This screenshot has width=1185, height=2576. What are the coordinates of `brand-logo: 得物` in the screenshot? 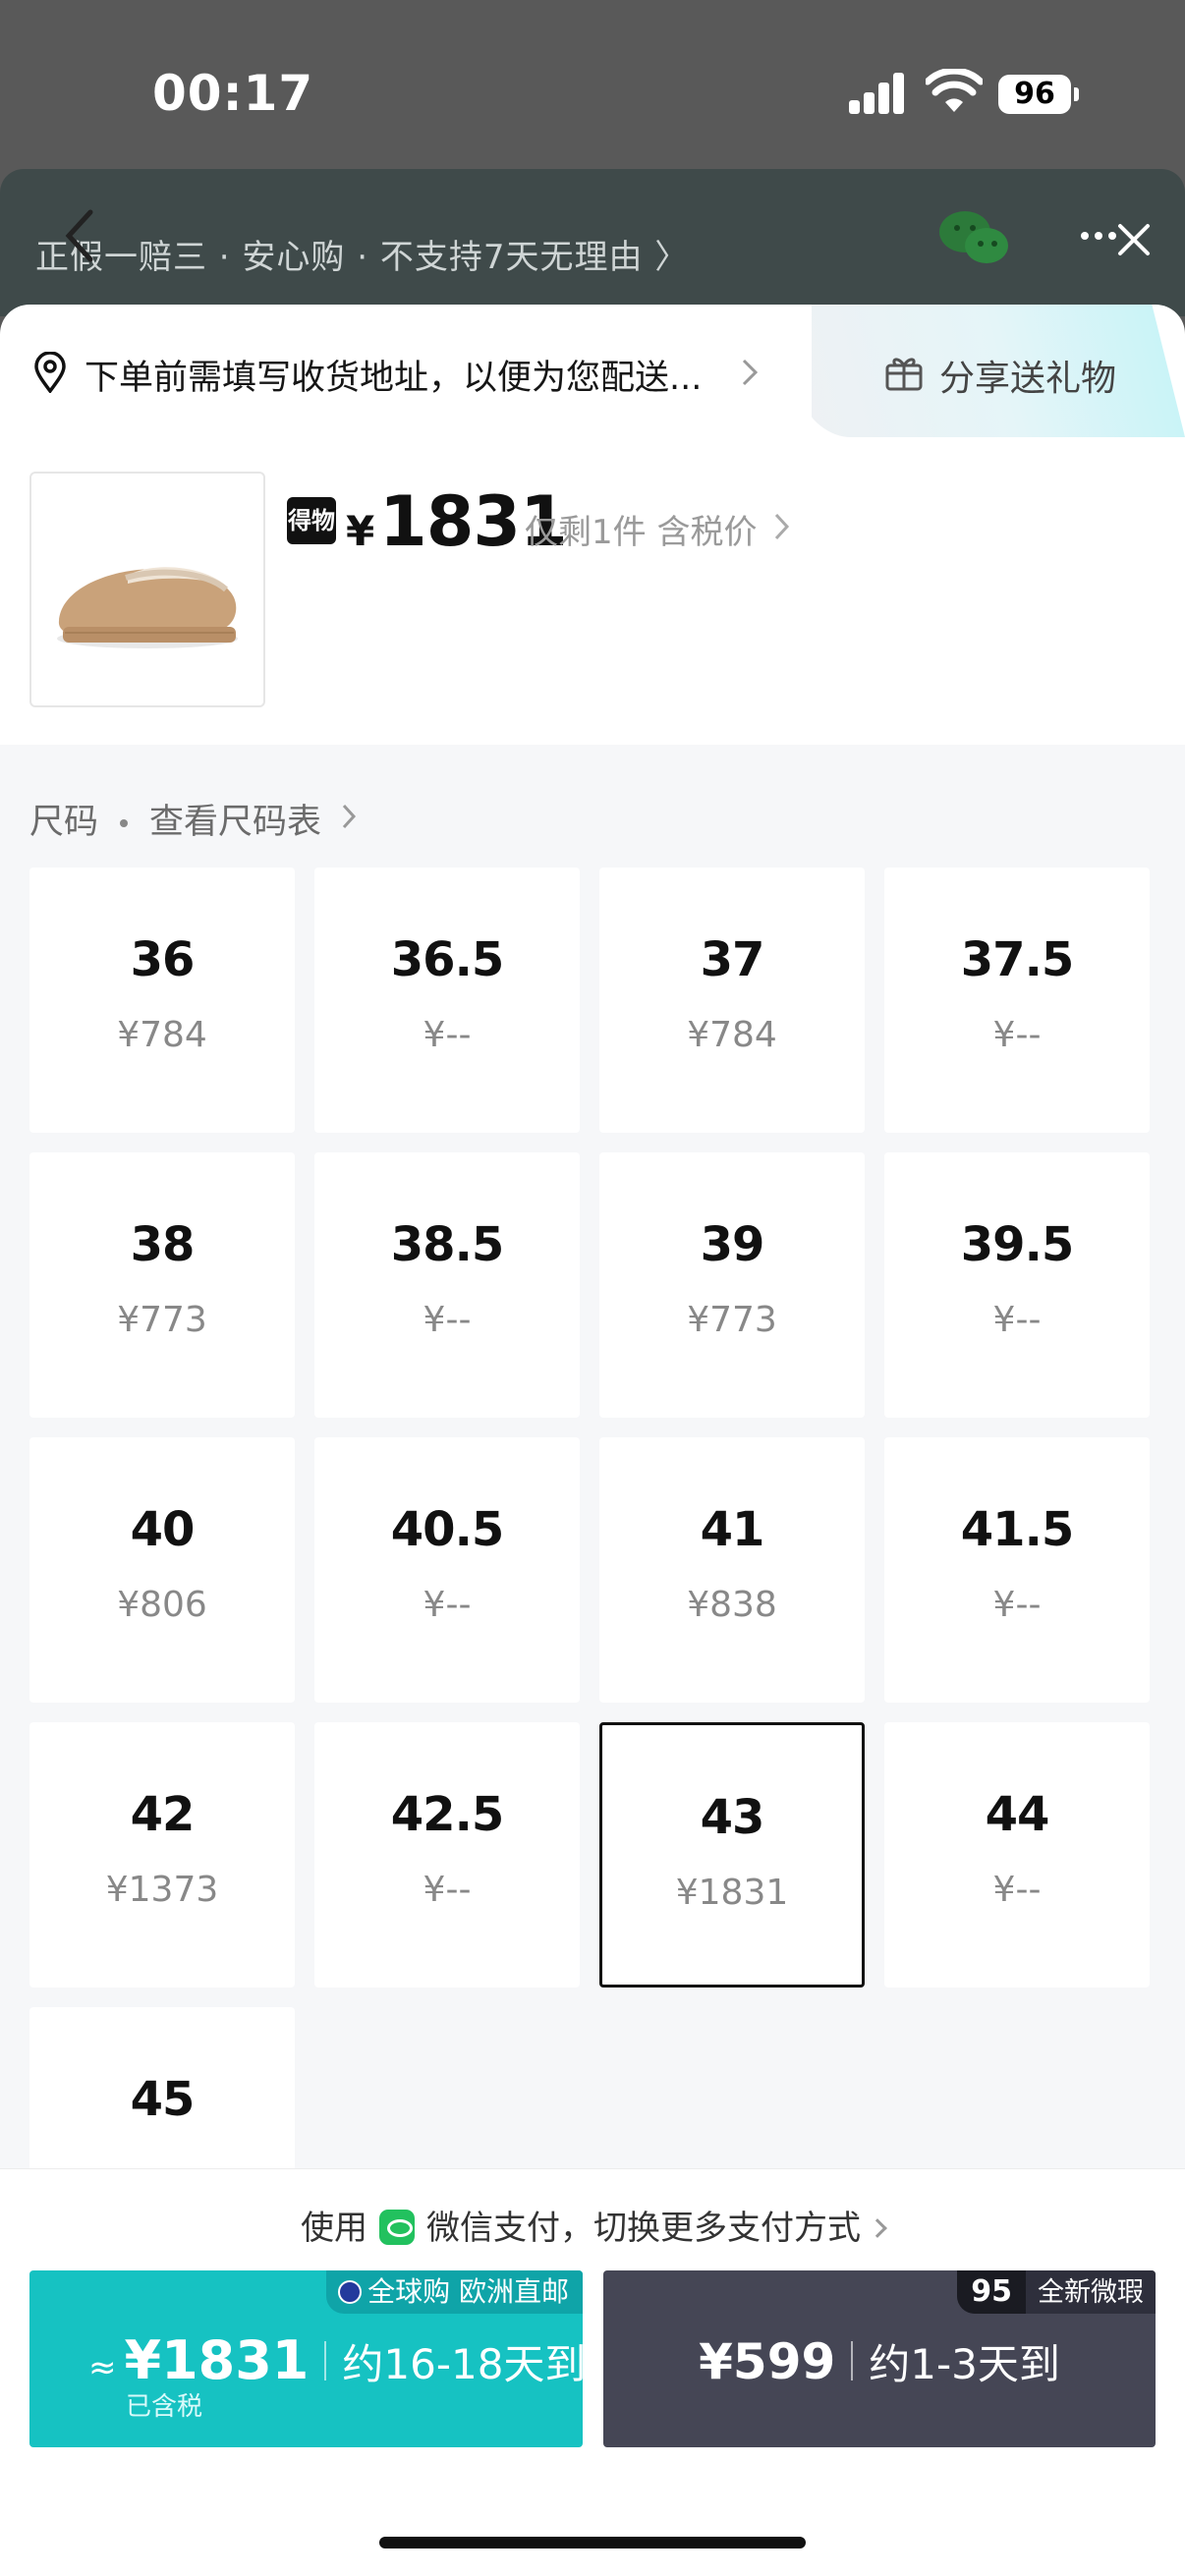 It's located at (312, 520).